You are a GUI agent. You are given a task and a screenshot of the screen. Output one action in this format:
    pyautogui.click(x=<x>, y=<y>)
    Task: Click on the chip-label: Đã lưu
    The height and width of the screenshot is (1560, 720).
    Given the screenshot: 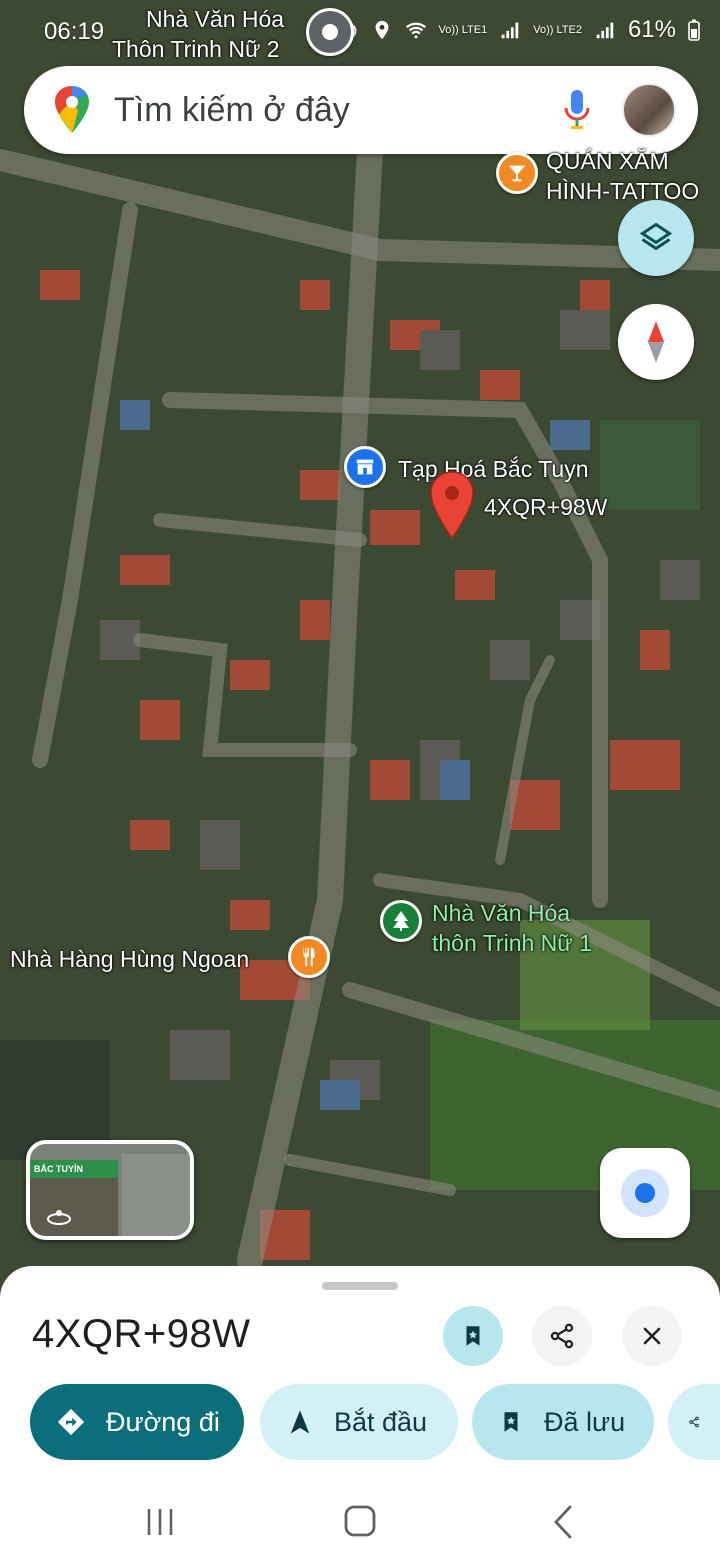 What is the action you would take?
    pyautogui.click(x=585, y=1421)
    